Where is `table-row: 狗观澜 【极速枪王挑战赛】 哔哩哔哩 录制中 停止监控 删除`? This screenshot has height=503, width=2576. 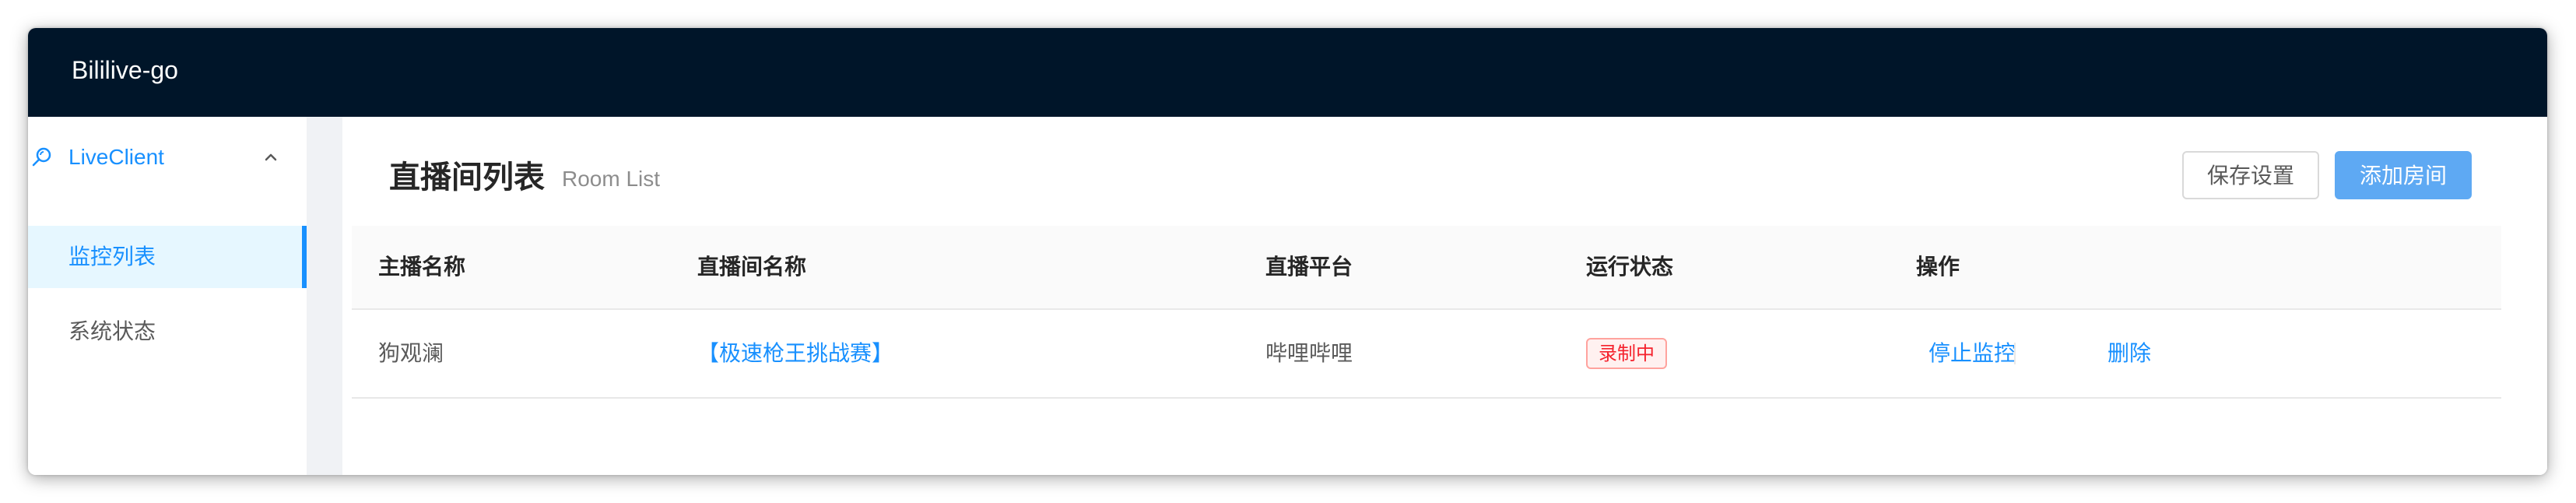
table-row: 狗观澜 【极速枪王挑战赛】 哔哩哔哩 录制中 停止监控 删除 is located at coordinates (1427, 354).